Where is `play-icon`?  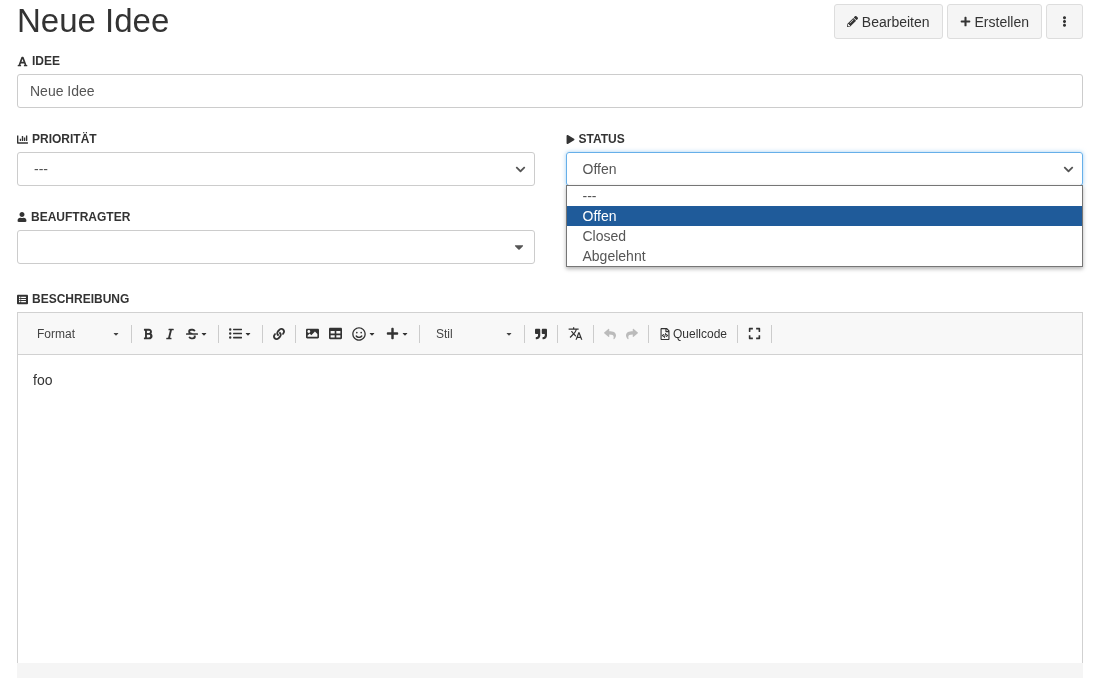
play-icon is located at coordinates (570, 139).